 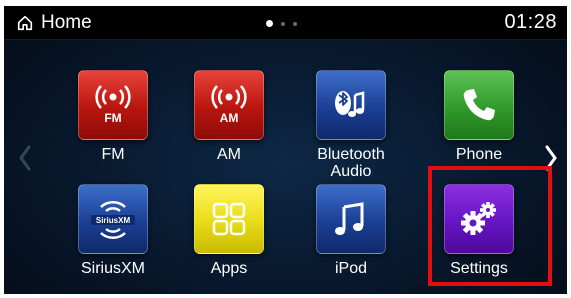 I want to click on phone-tile: Phone, so click(x=479, y=124).